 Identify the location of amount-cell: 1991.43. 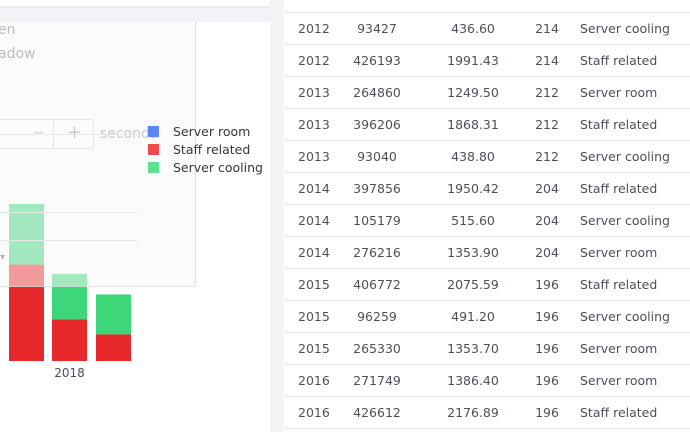
(473, 60).